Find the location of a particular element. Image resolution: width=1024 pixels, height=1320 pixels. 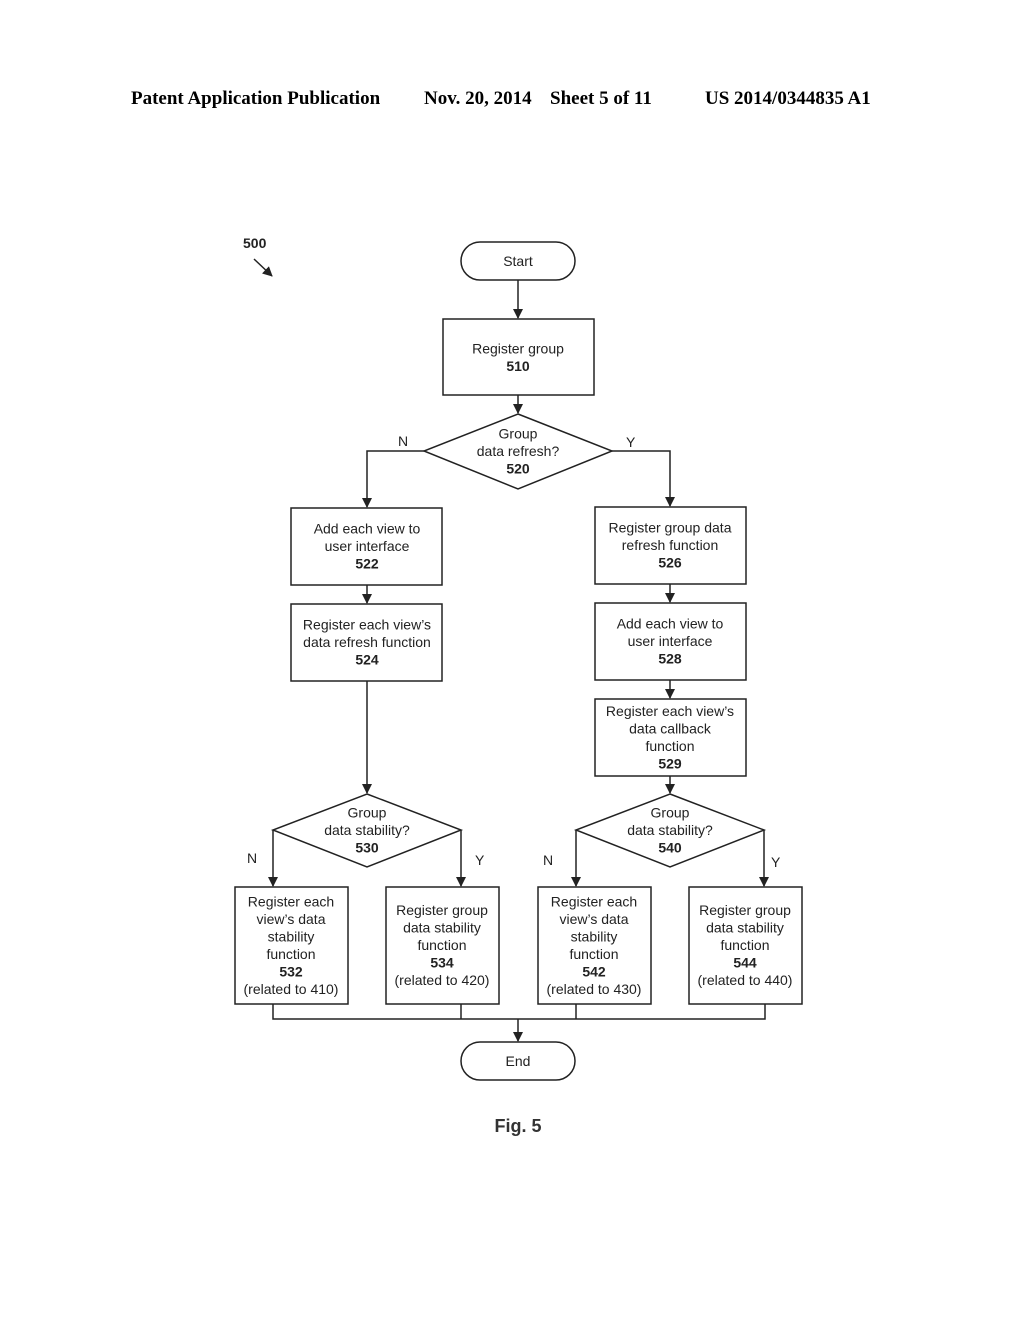

node-number: 532 is located at coordinates (291, 971).